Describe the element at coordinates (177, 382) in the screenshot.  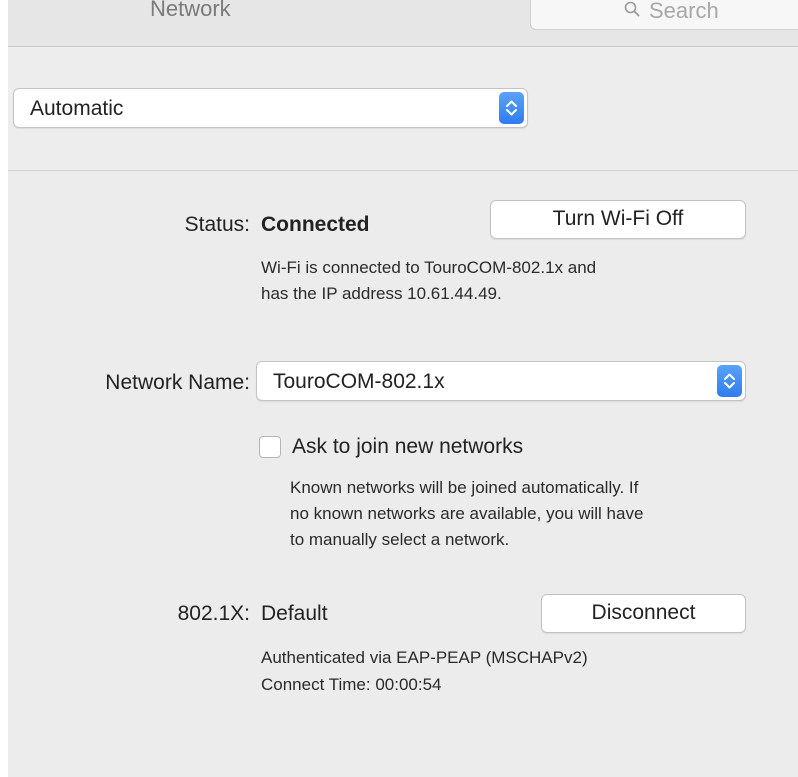
I see `network-name-label: Network Name:` at that location.